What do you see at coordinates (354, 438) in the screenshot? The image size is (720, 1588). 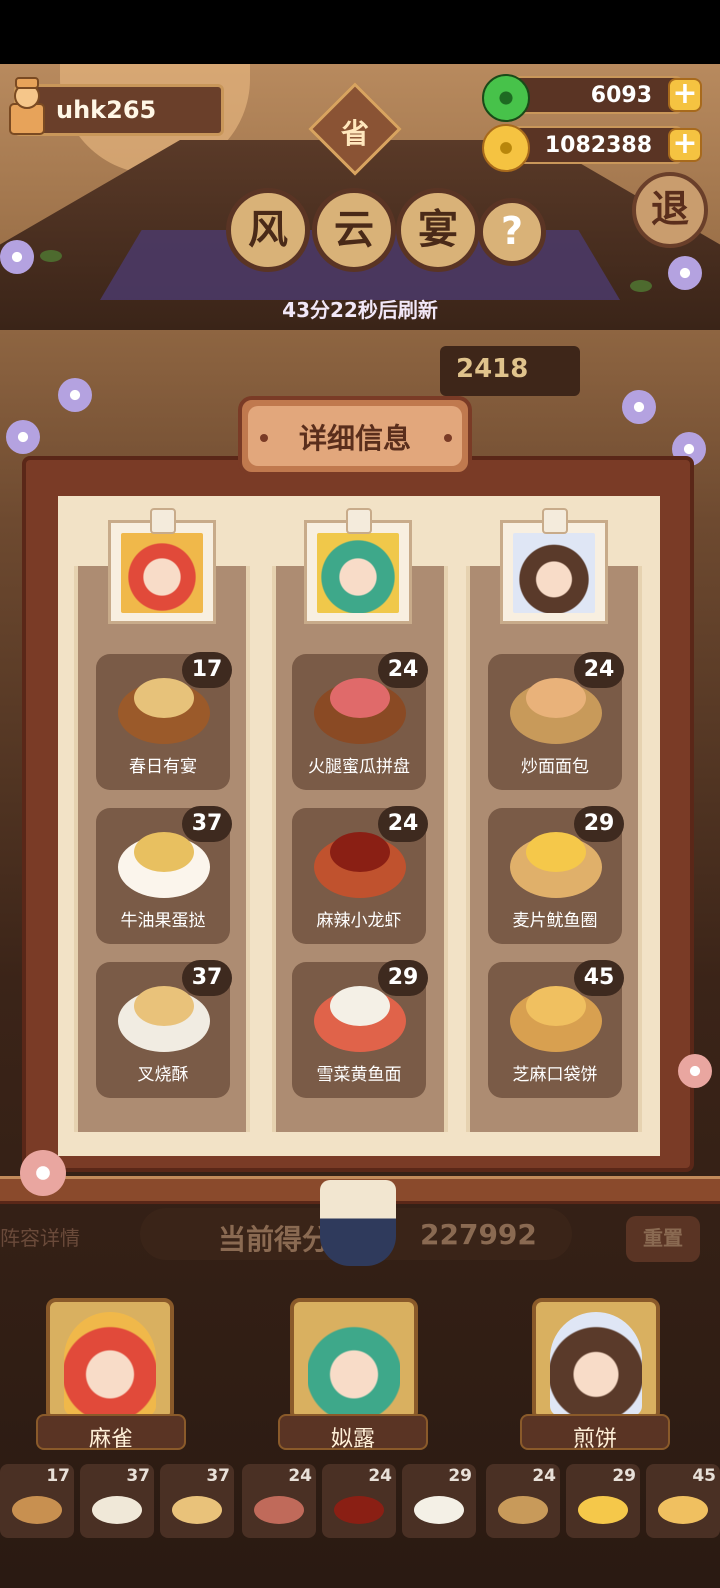 I see `panel-title: 详细信息` at bounding box center [354, 438].